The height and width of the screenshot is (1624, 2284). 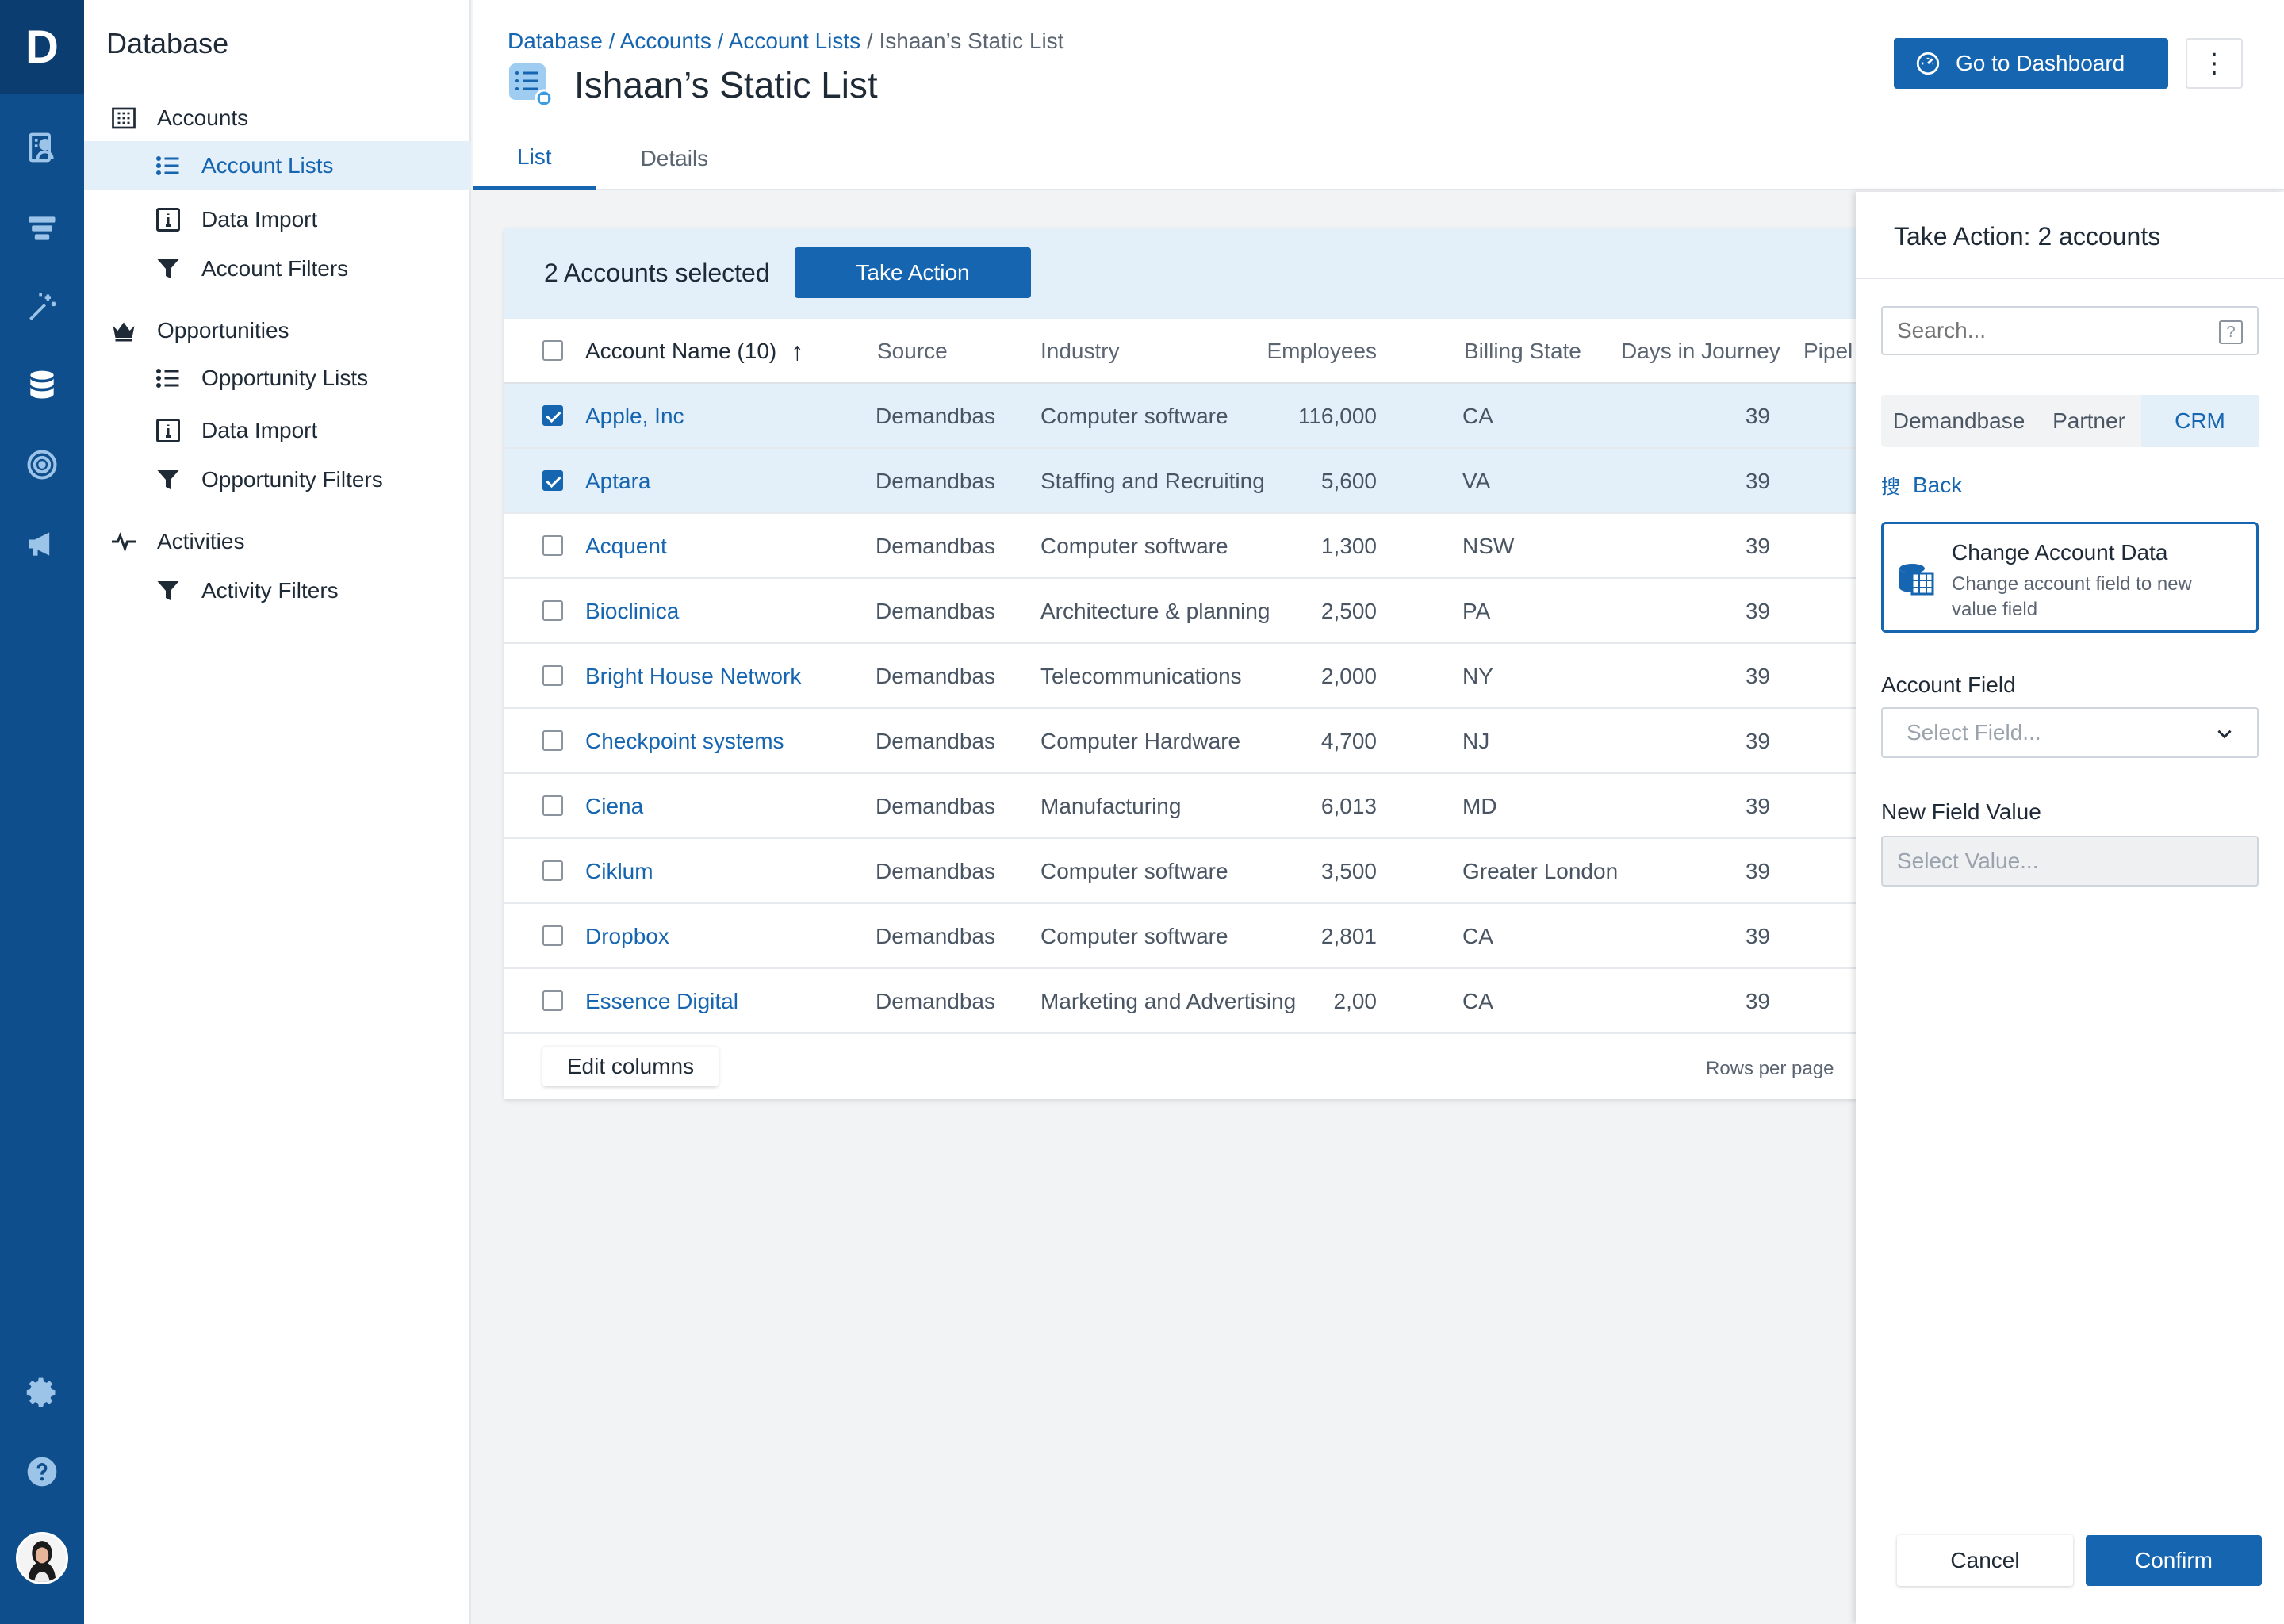 What do you see at coordinates (277, 480) in the screenshot?
I see `nav-item-opportunity-filters: Opportunity Filters` at bounding box center [277, 480].